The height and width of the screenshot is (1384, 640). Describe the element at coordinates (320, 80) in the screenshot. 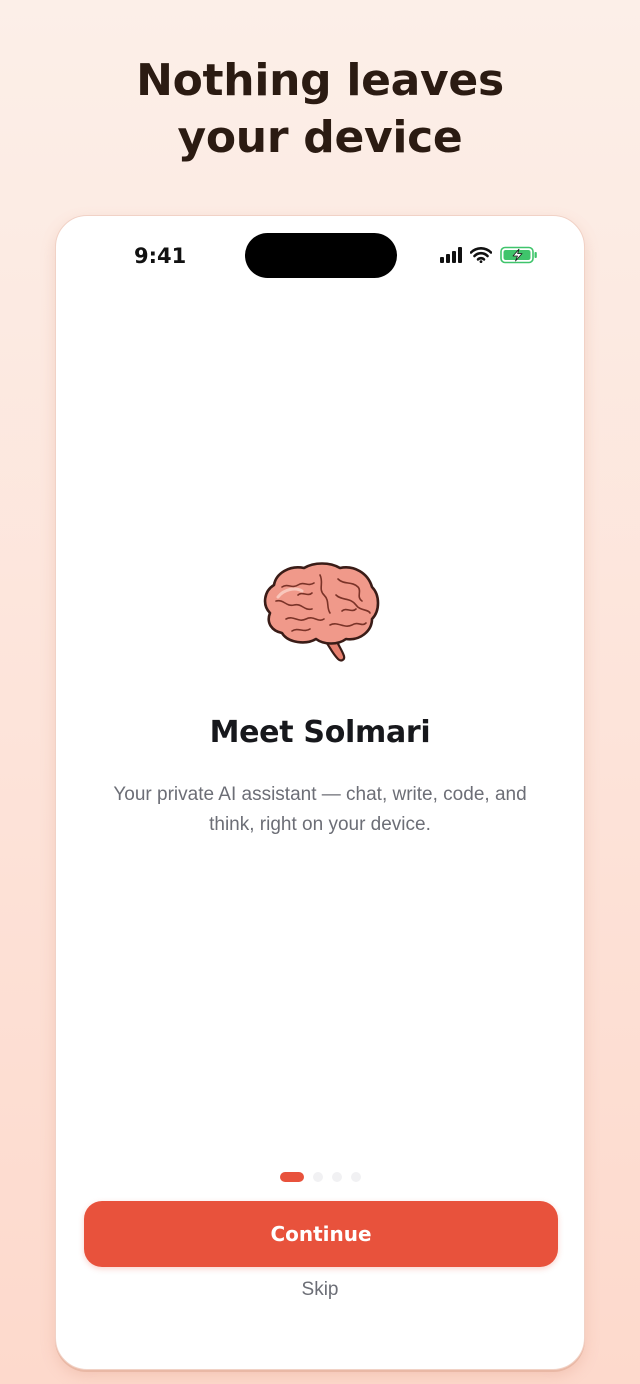

I see `headline-line-1: Nothing leaves` at that location.